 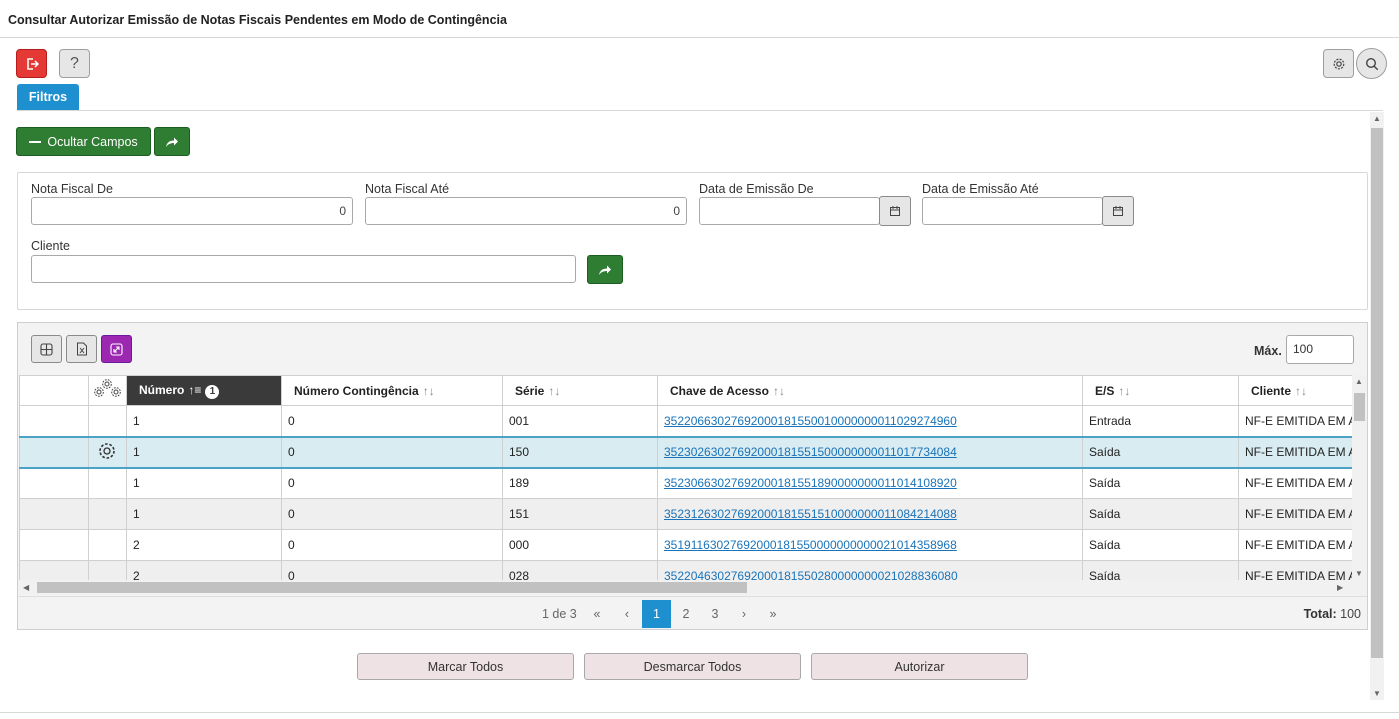 I want to click on col-serie: Série ↑↓, so click(x=580, y=390).